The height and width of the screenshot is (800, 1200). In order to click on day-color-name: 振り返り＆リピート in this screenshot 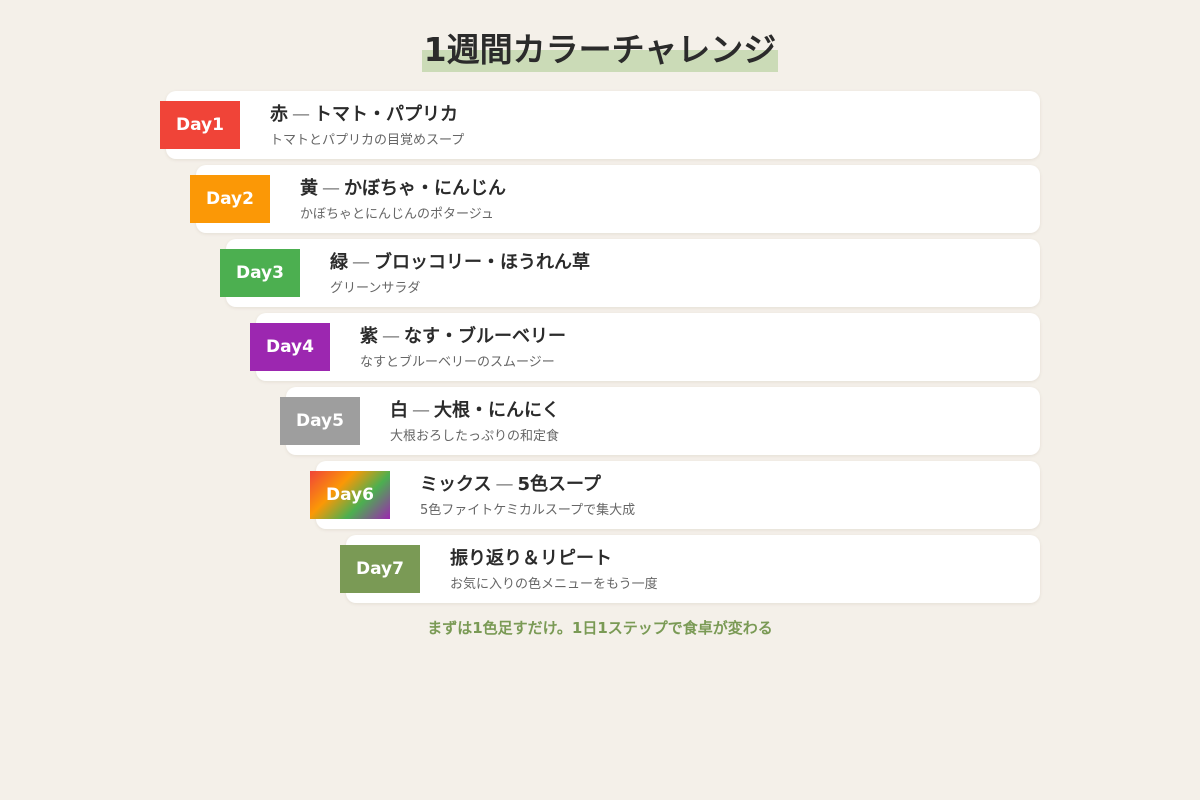, I will do `click(531, 558)`.